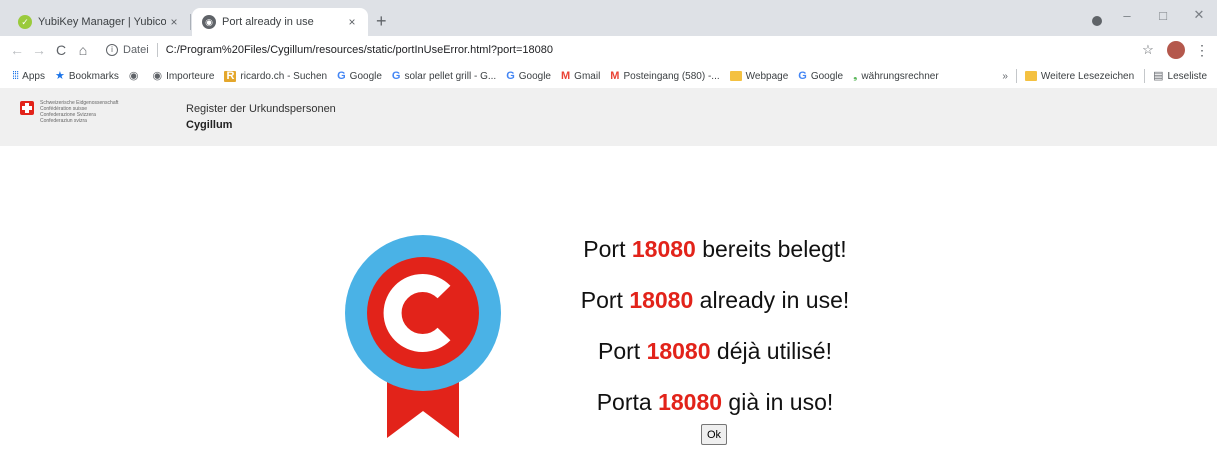 Image resolution: width=1217 pixels, height=475 pixels. I want to click on message-de: Port 18080 bereits belegt!, so click(715, 249).